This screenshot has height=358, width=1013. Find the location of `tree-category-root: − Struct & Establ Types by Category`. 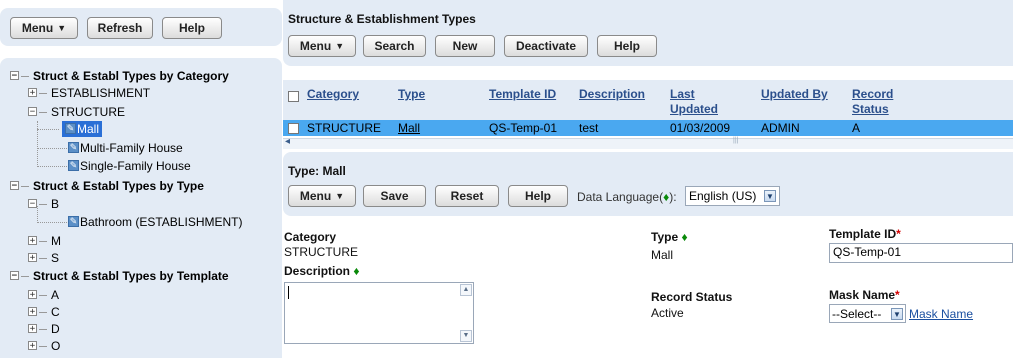

tree-category-root: − Struct & Establ Types by Category is located at coordinates (119, 76).